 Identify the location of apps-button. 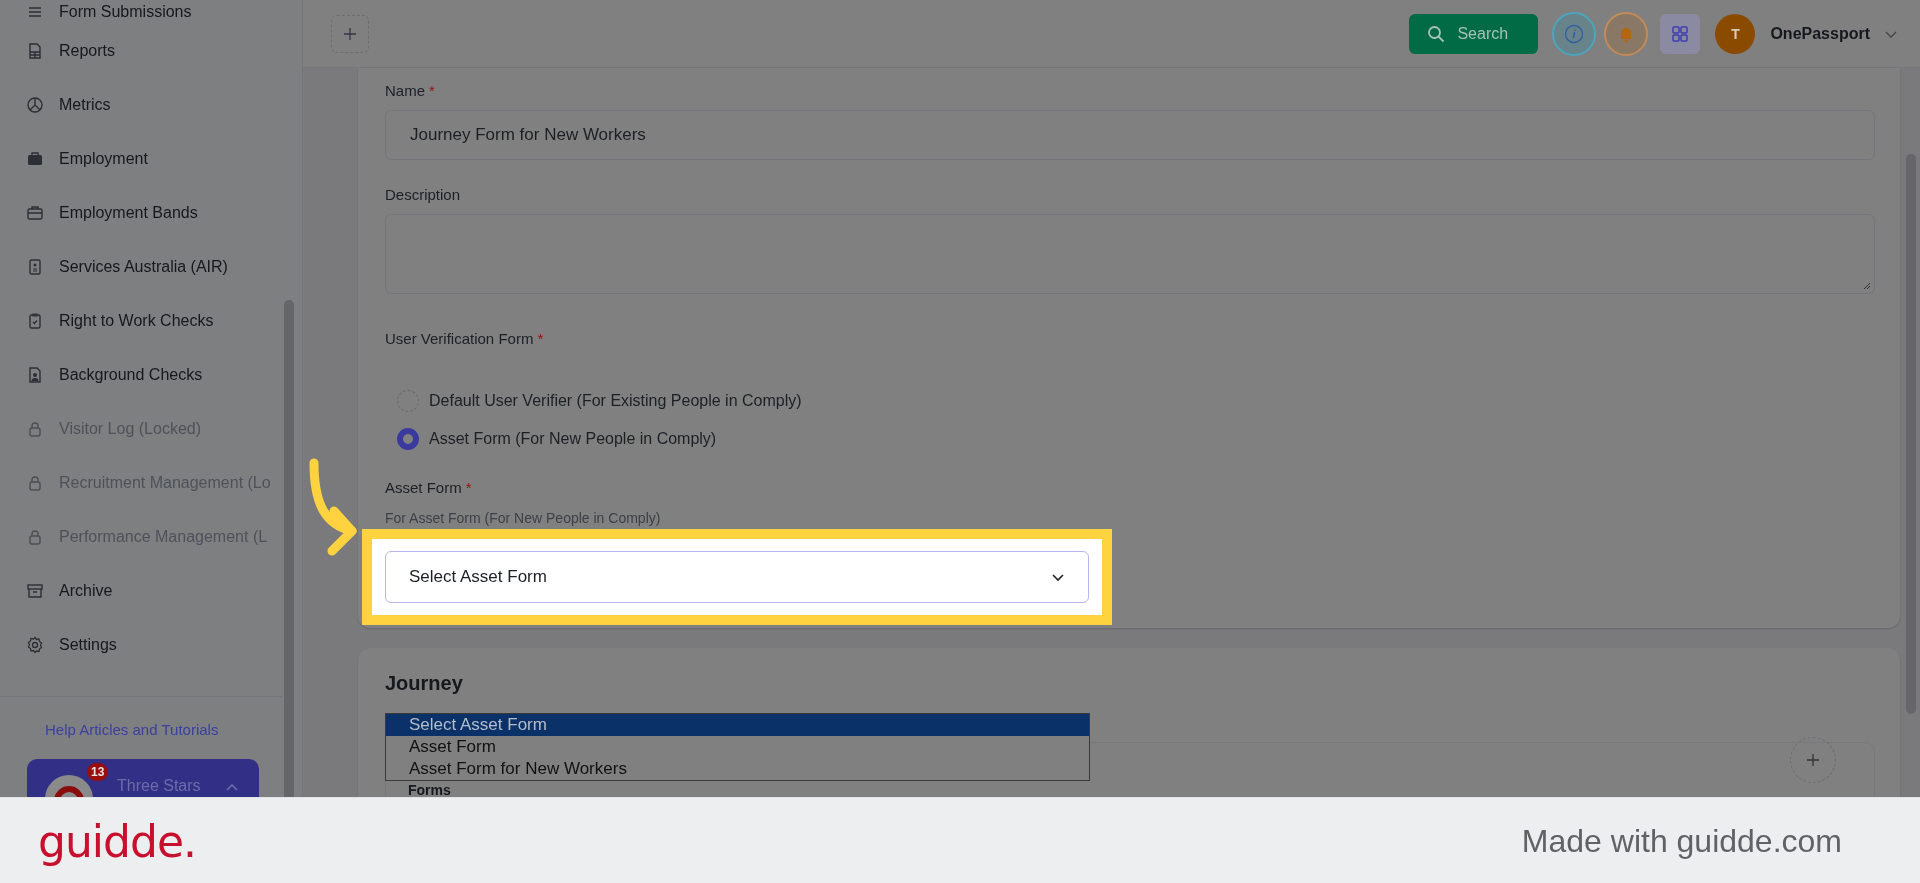
(1680, 33).